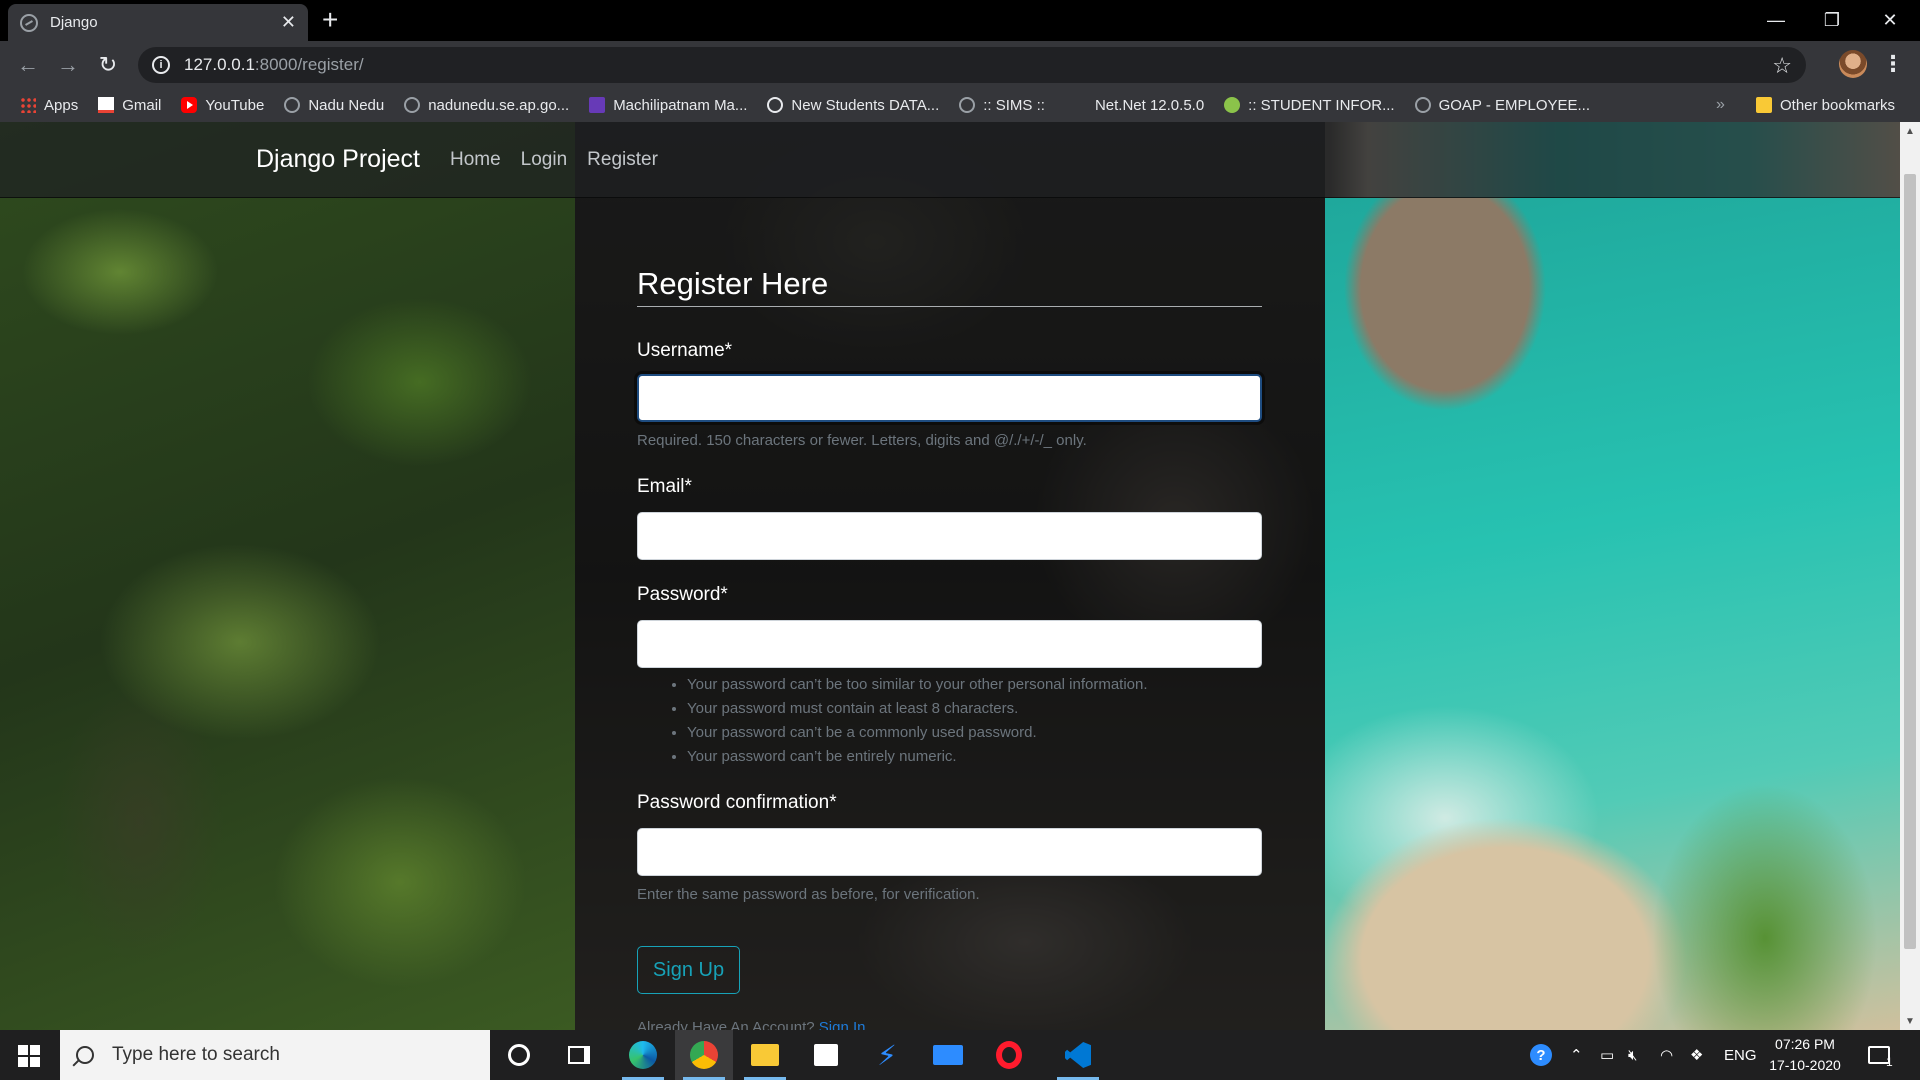 This screenshot has width=1920, height=1080. I want to click on speaker-muted-icon: 🔇︎, so click(1632, 1055).